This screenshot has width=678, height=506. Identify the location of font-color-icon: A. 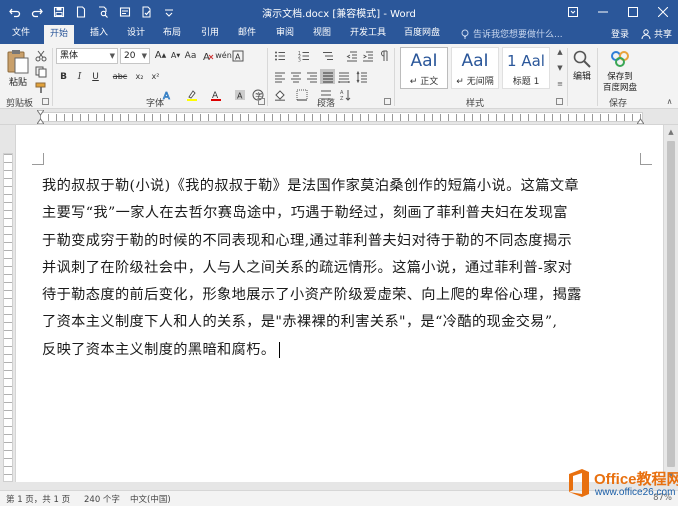
(215, 94).